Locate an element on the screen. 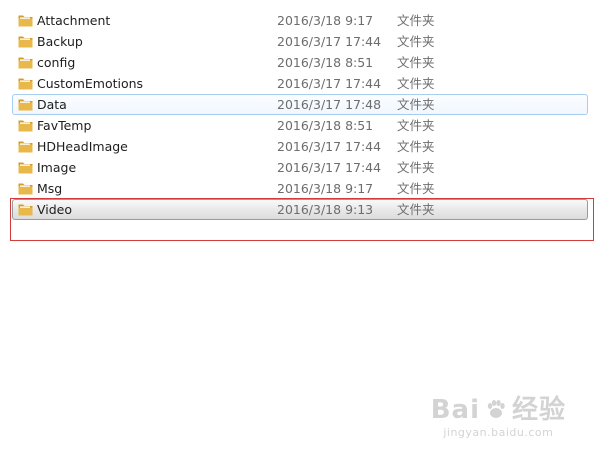 This screenshot has height=451, width=600. file-name: CustomEmotions is located at coordinates (90, 83).